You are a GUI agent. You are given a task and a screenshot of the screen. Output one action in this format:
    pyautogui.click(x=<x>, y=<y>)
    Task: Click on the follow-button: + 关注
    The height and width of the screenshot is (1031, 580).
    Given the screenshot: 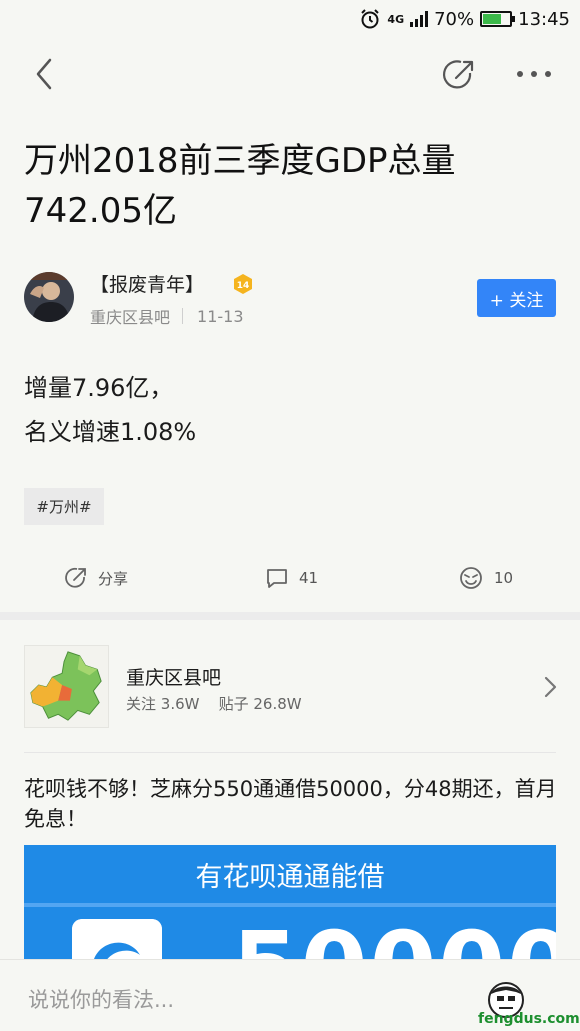 What is the action you would take?
    pyautogui.click(x=516, y=298)
    